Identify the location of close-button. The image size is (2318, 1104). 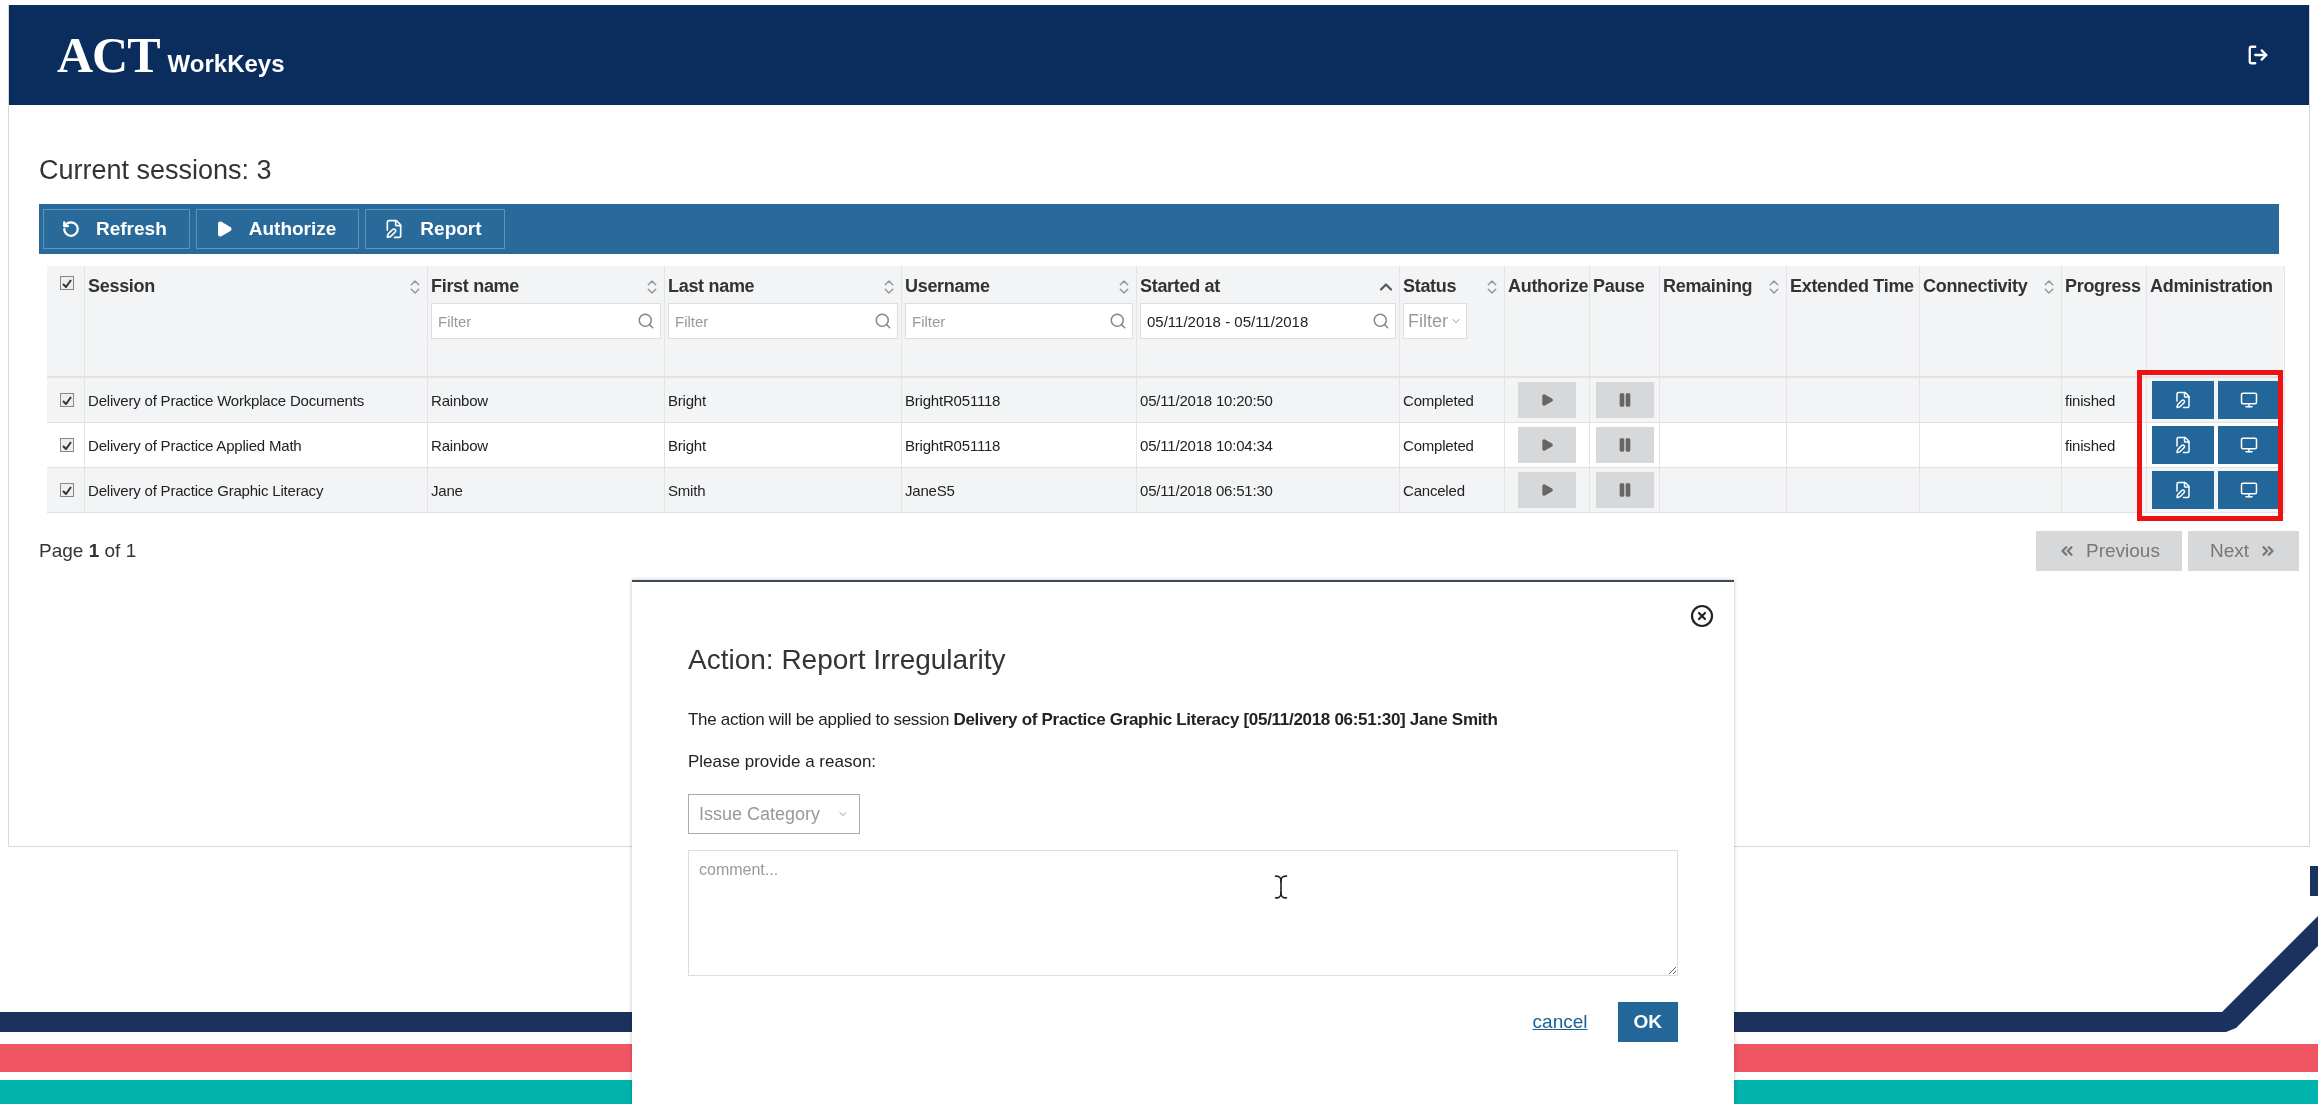
(1702, 616).